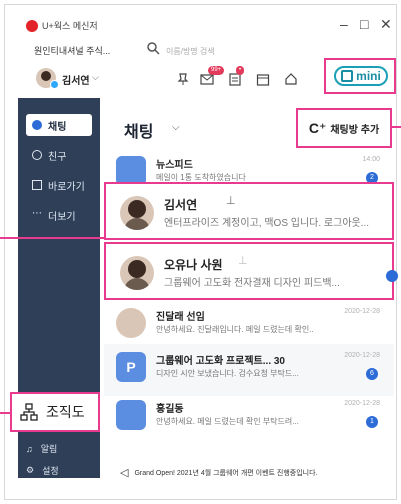 This screenshot has width=401, height=504. What do you see at coordinates (355, 130) in the screenshot?
I see `add-chat-label: 채팅방 추가` at bounding box center [355, 130].